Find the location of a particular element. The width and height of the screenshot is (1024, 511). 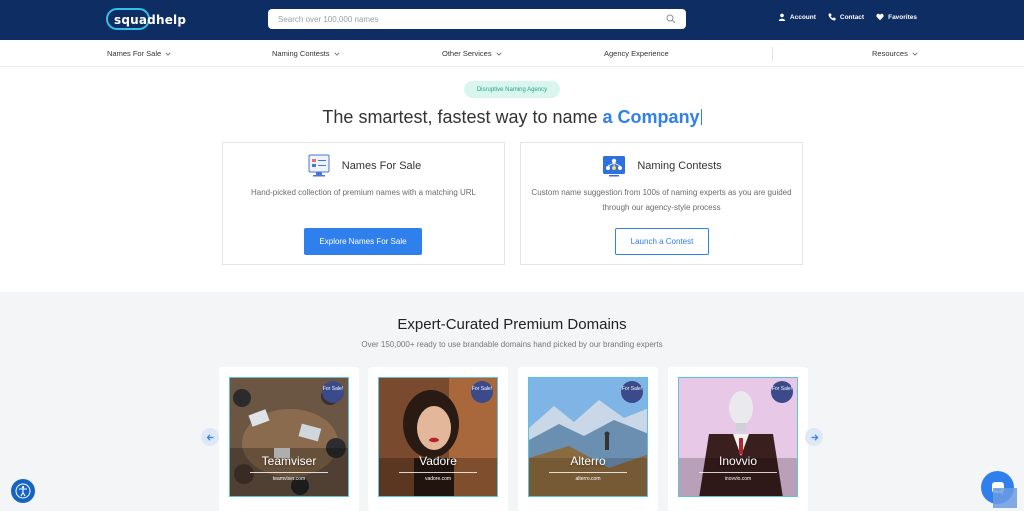

launch-contest-button: Launch a Contest is located at coordinates (662, 241).